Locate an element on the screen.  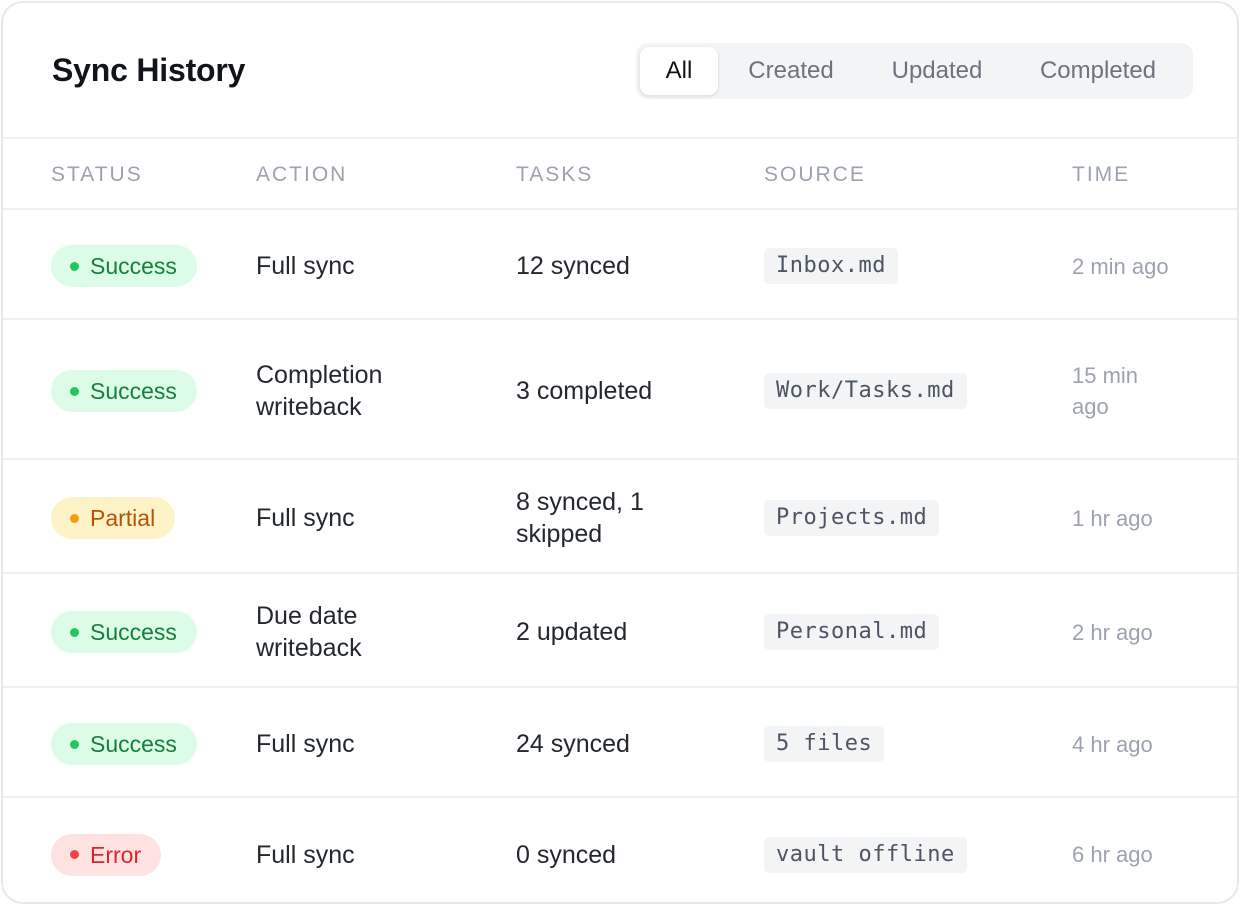
time-cell: 15 min ago is located at coordinates (1105, 391).